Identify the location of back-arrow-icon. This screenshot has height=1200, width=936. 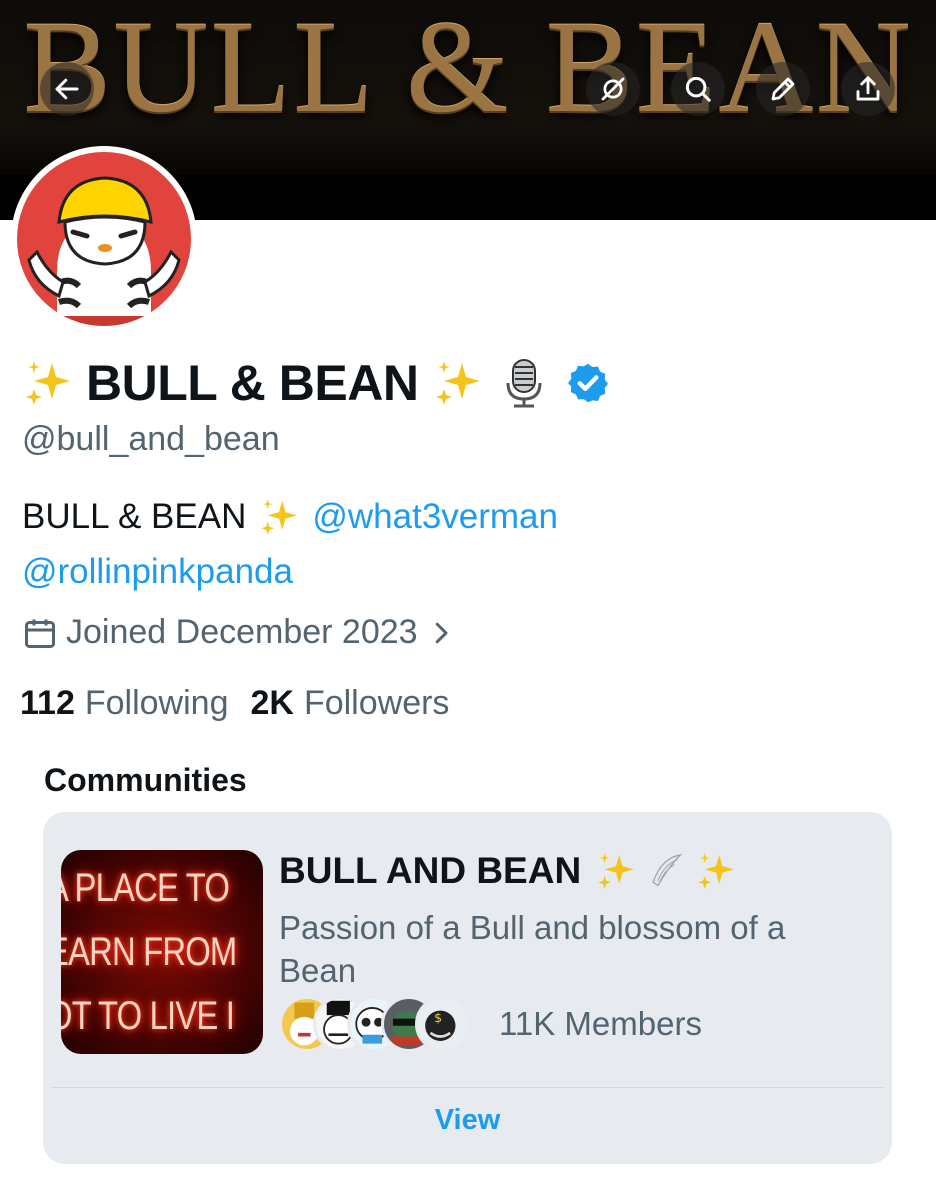
(67, 89).